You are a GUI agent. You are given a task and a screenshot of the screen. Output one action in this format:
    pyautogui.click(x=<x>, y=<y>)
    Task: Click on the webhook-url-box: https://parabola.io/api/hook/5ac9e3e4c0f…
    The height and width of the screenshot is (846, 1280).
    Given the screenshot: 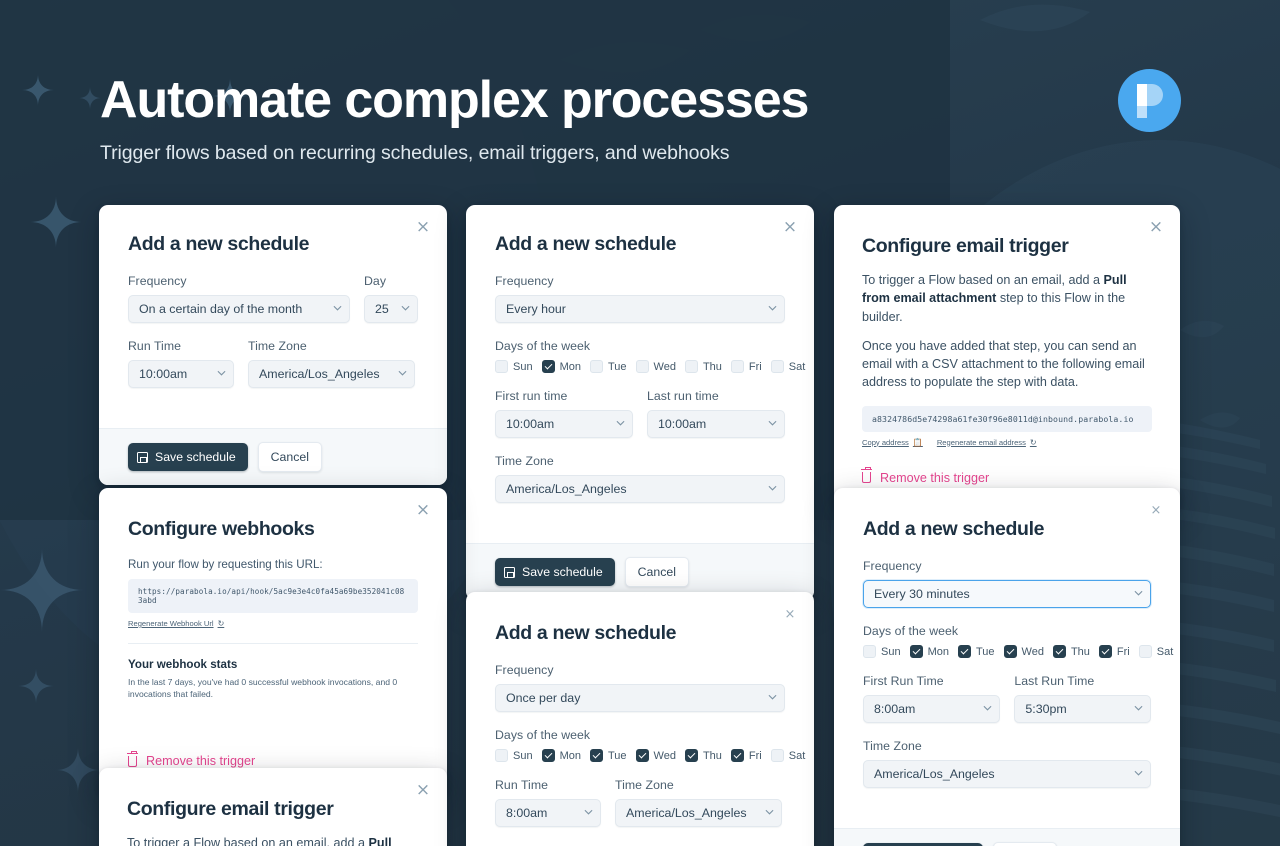 What is the action you would take?
    pyautogui.click(x=273, y=596)
    